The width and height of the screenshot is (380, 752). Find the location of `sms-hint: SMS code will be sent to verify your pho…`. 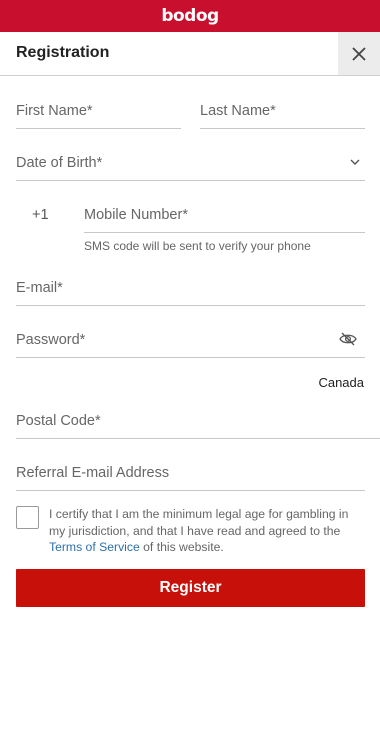

sms-hint: SMS code will be sent to verify your pho… is located at coordinates (197, 246).